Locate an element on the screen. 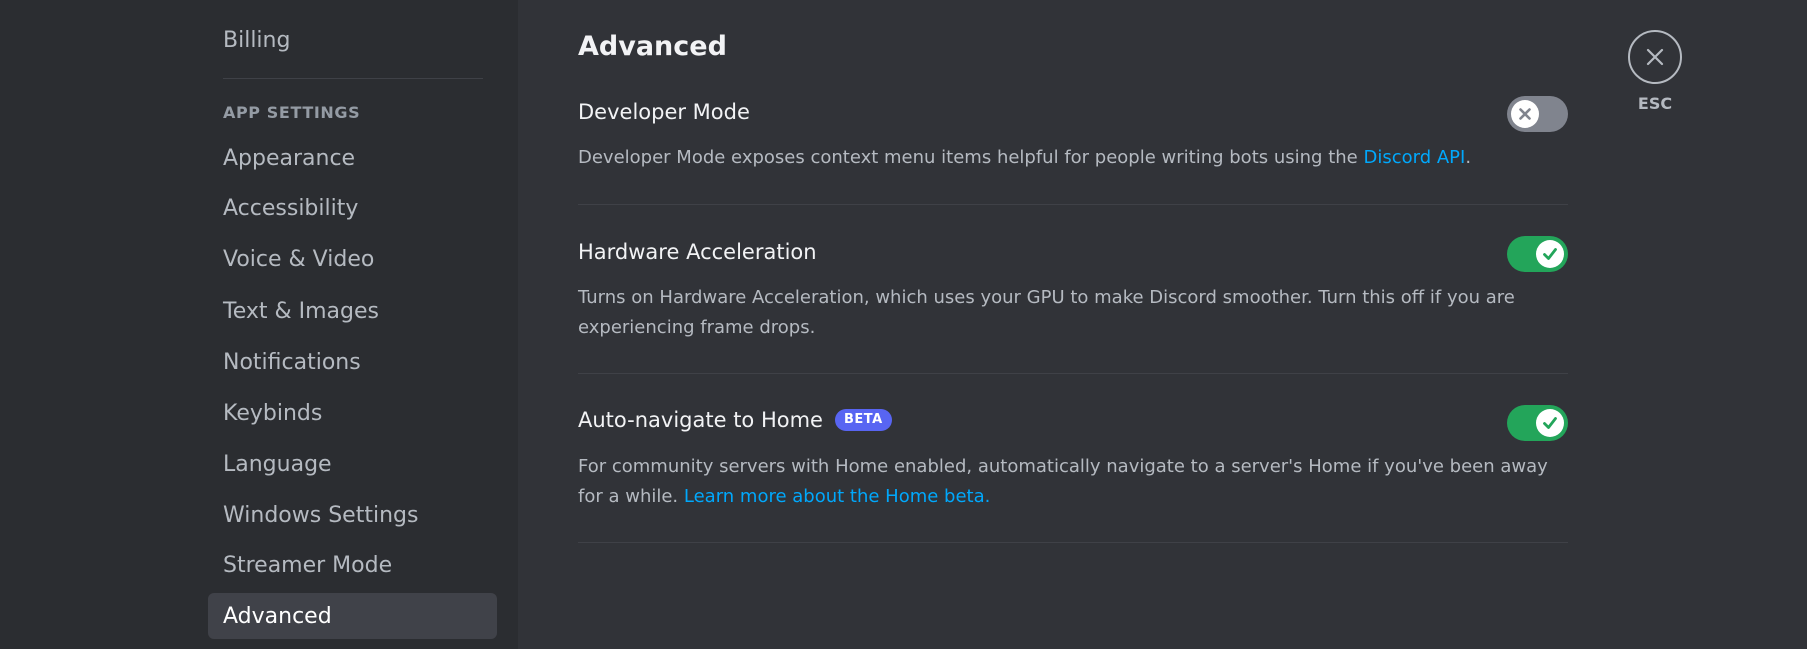  sidebar-item-text-images: Text & Images is located at coordinates (352, 311).